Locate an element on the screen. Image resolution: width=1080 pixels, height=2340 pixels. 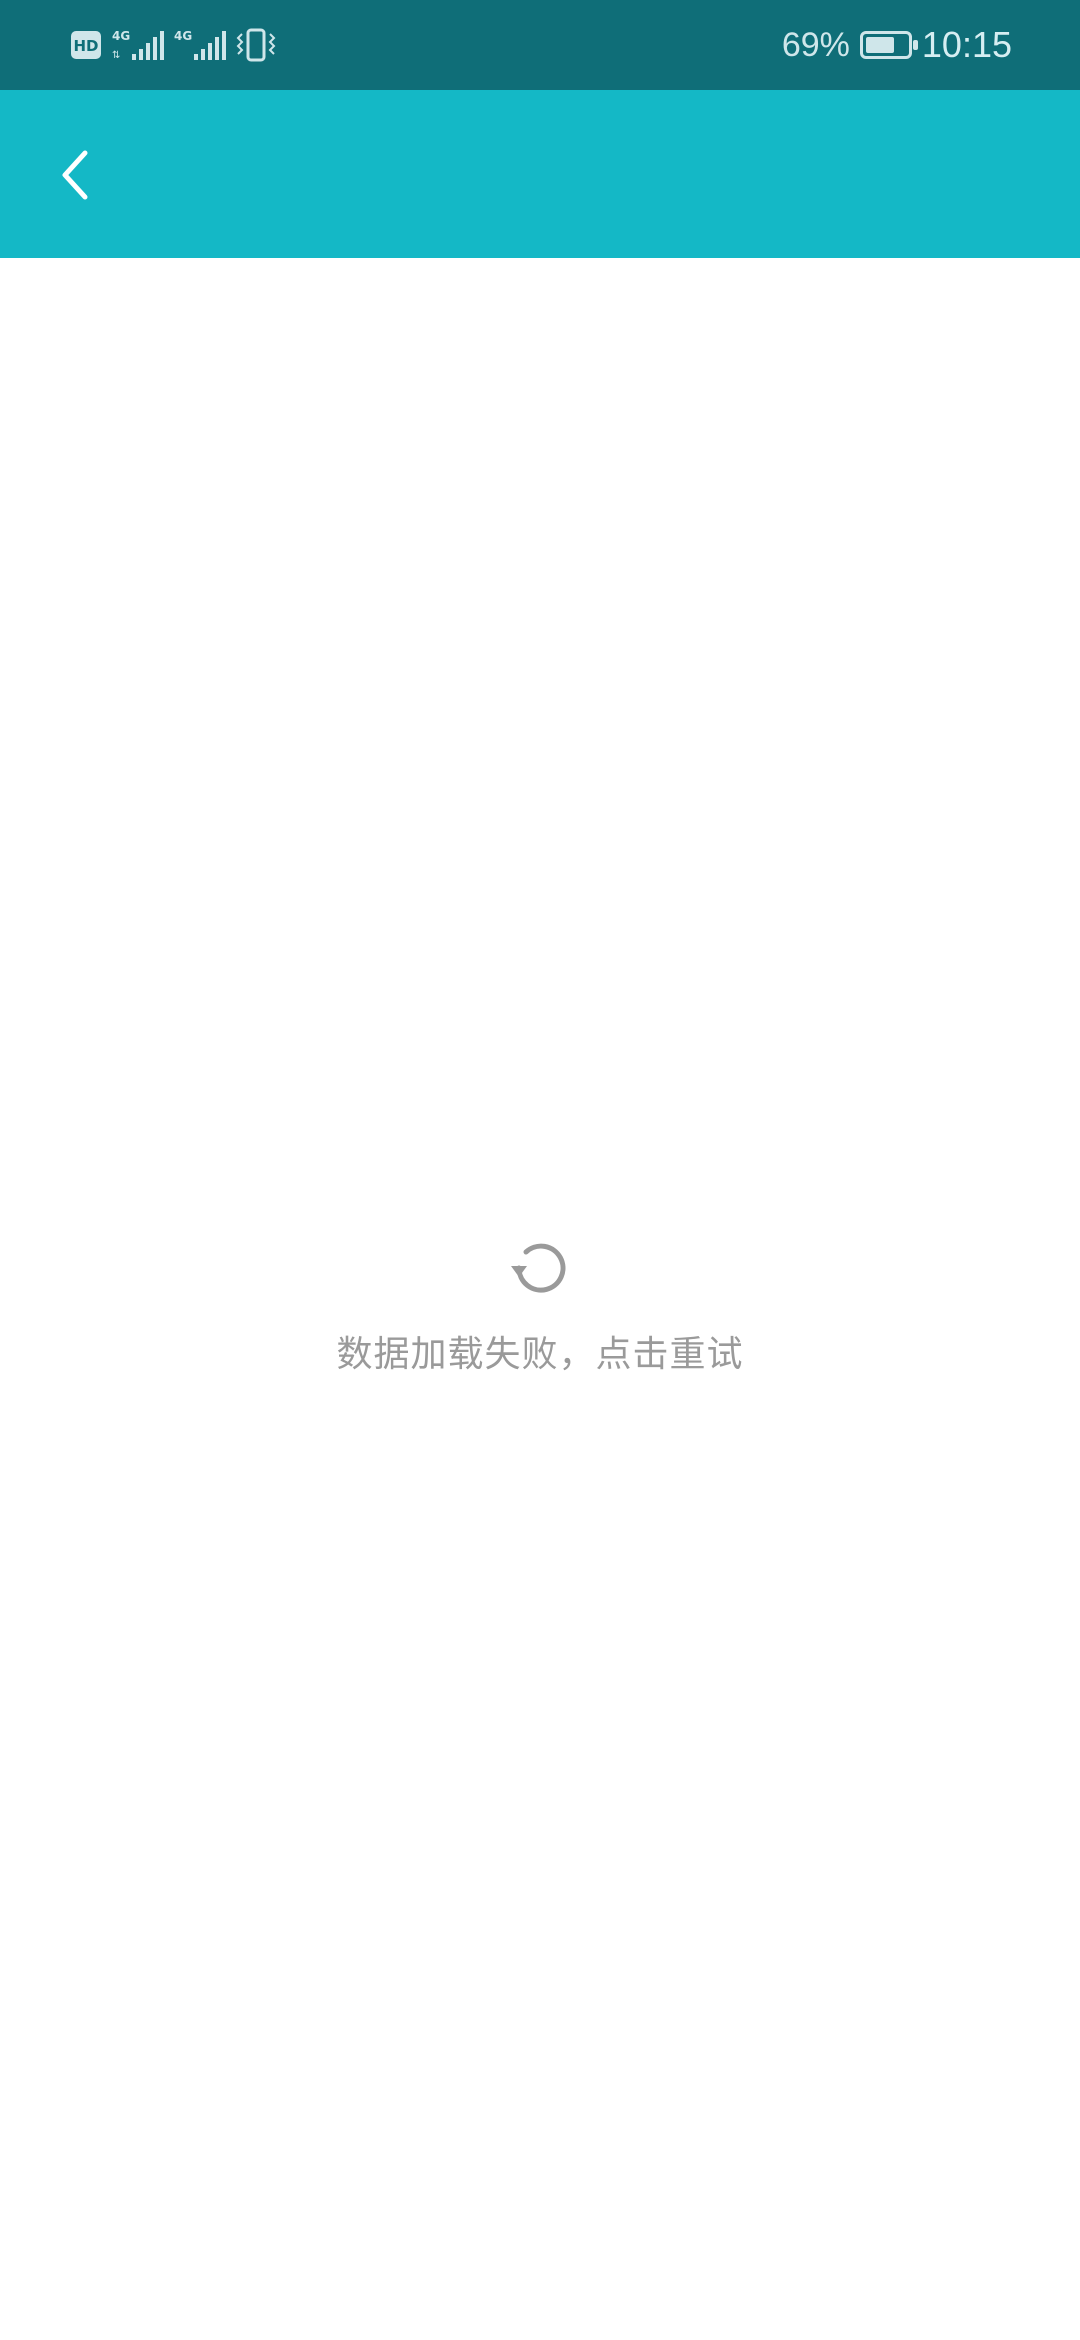
app-bar is located at coordinates (540, 174).